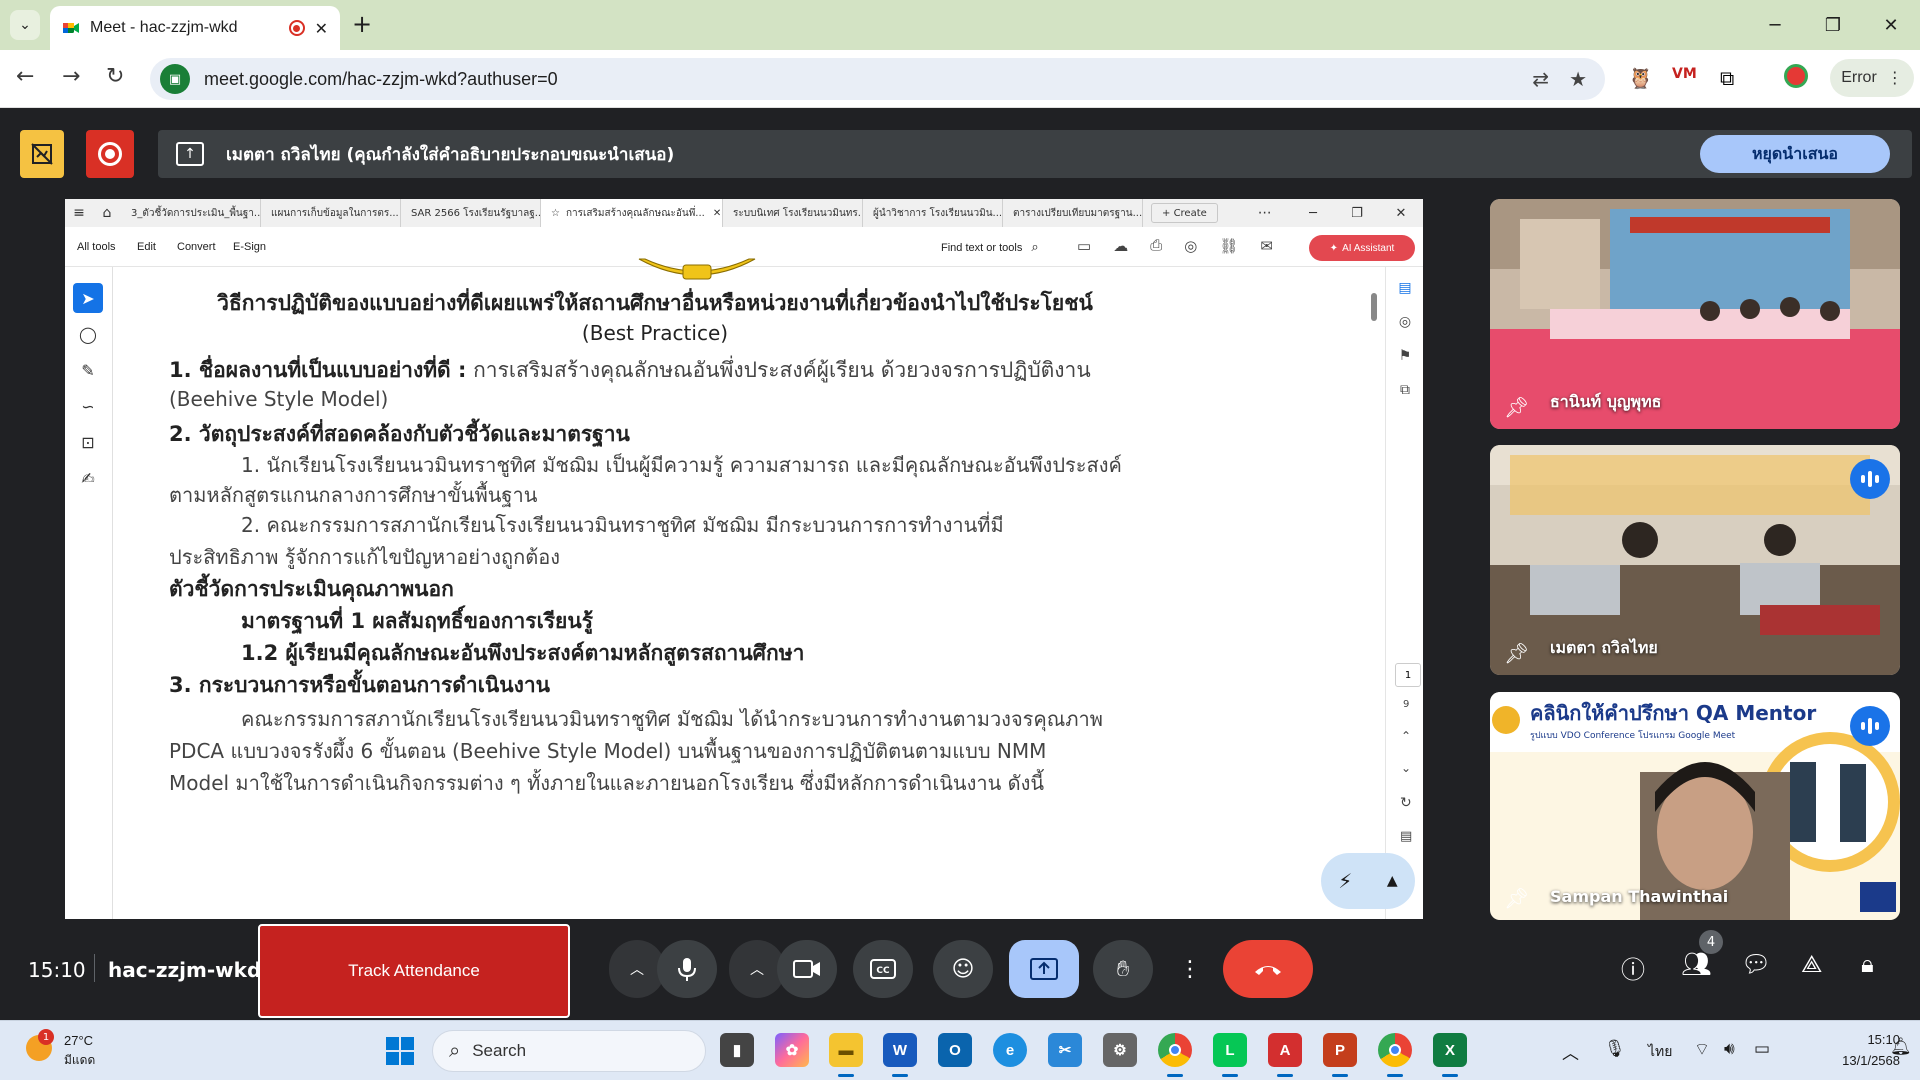  What do you see at coordinates (25, 76) in the screenshot?
I see `back-button: ←` at bounding box center [25, 76].